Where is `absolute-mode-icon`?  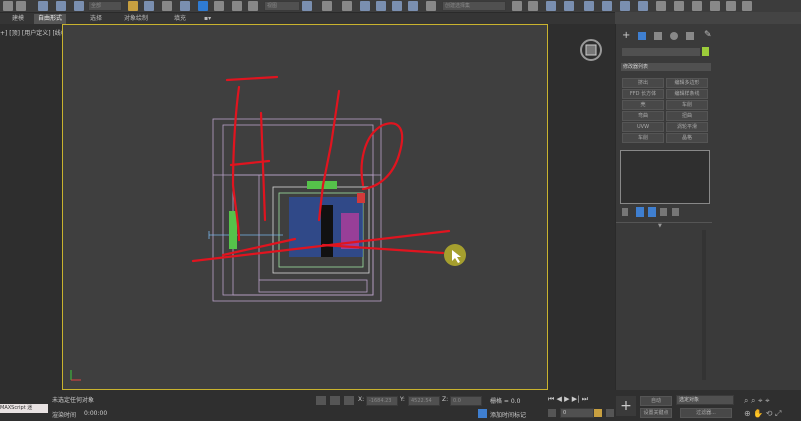
absolute-mode-icon is located at coordinates (349, 400).